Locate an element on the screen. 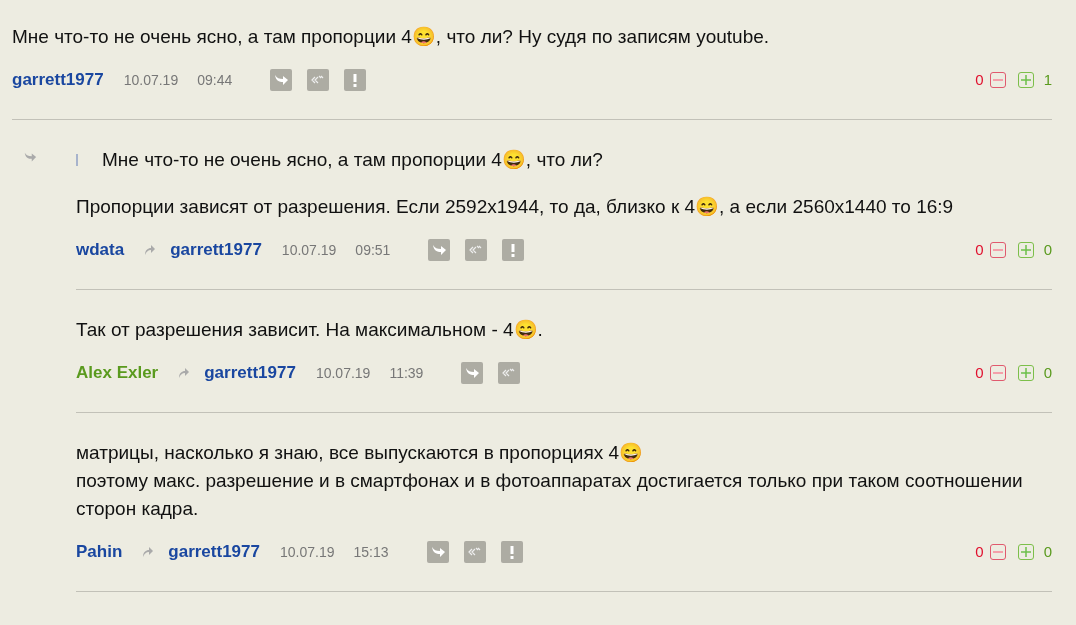 This screenshot has height=625, width=1076. comment-time: 15:13 is located at coordinates (371, 552).